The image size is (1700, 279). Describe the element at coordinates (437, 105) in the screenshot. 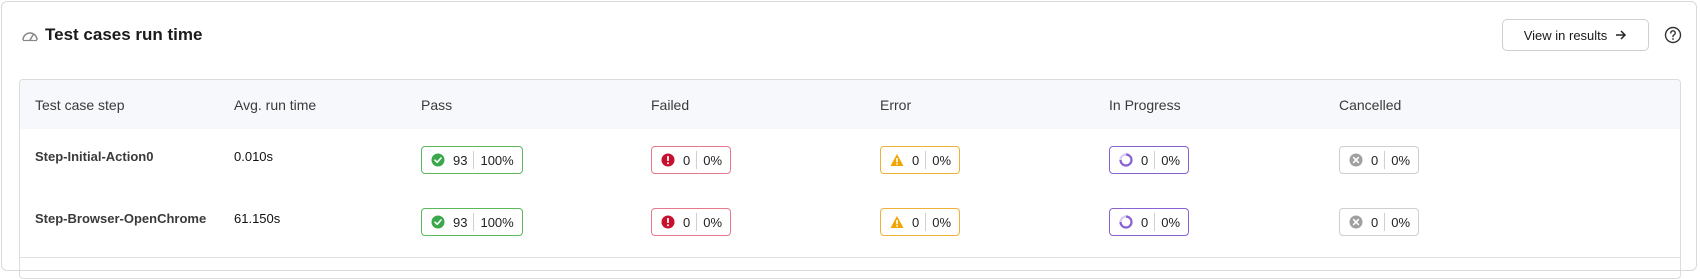

I see `column-header-pass: Pass` at that location.